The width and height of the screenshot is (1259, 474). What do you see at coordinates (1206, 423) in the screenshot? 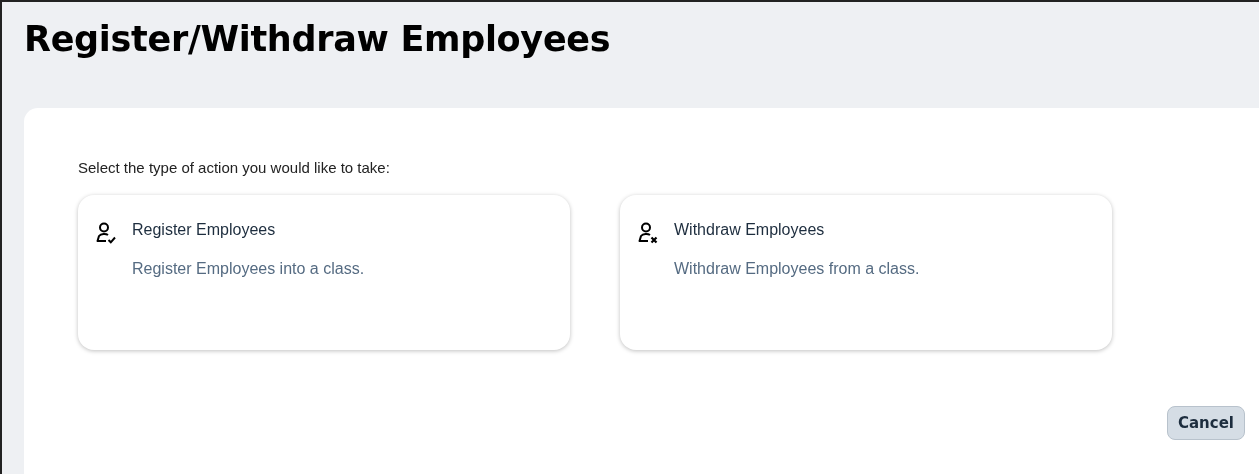
I see `cancel-button: Cancel` at bounding box center [1206, 423].